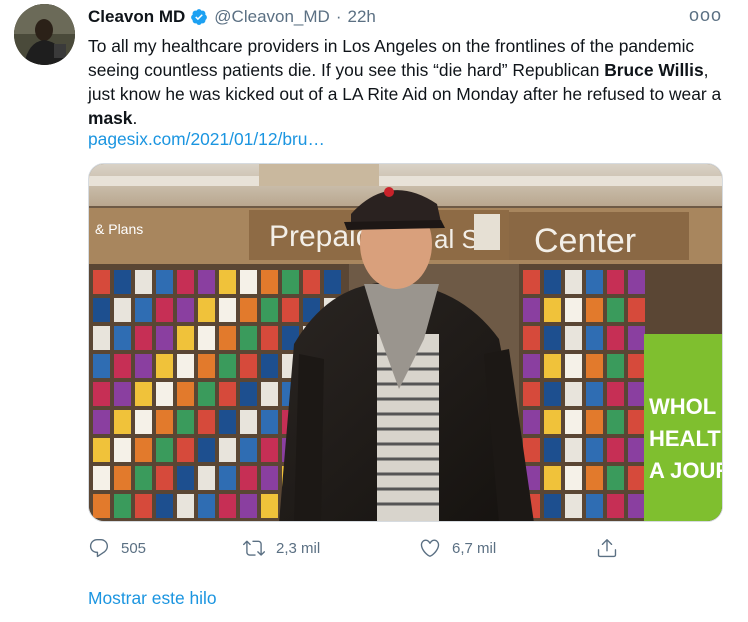 The image size is (748, 622). Describe the element at coordinates (457, 548) in the screenshot. I see `like-button: 6,7 mil` at that location.